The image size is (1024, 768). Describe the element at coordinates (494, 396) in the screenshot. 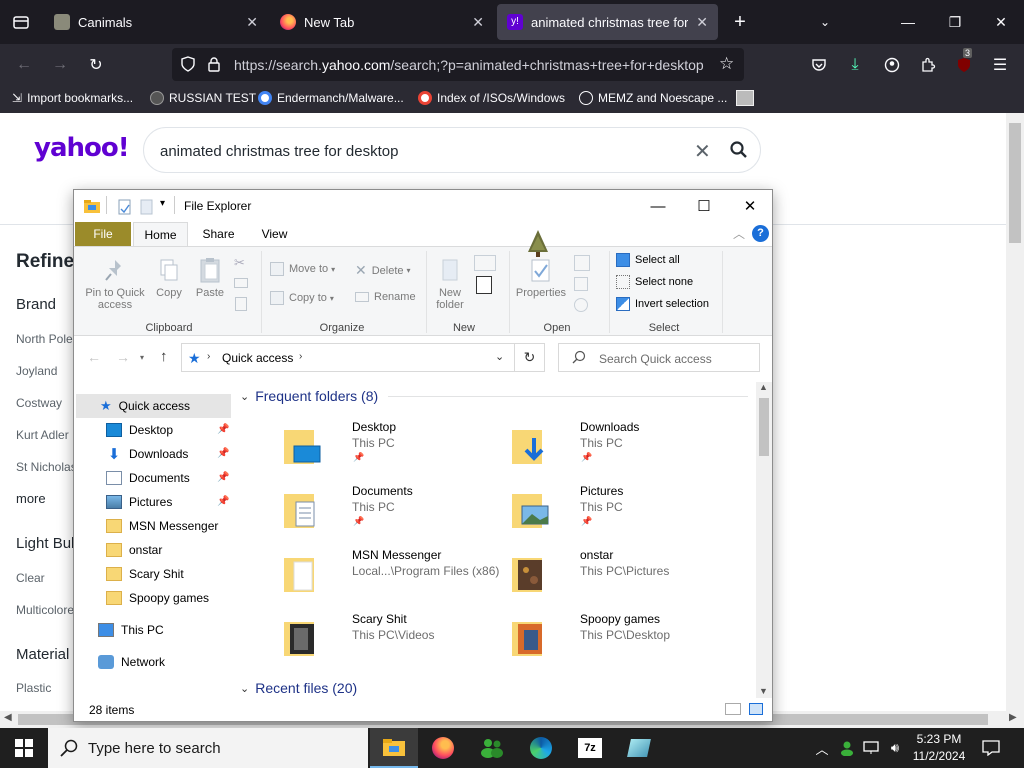

I see `frequent-folders-header: ⌄ Frequent folders (8)` at that location.